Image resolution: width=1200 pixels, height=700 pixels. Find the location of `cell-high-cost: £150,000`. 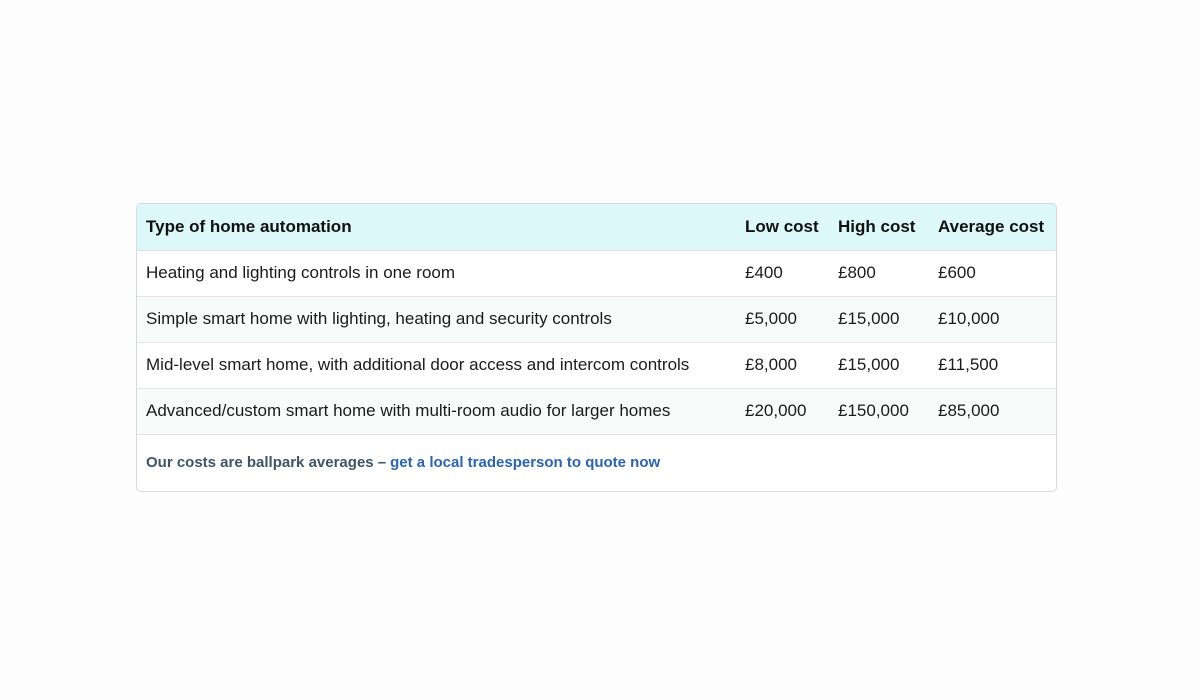

cell-high-cost: £150,000 is located at coordinates (879, 411).